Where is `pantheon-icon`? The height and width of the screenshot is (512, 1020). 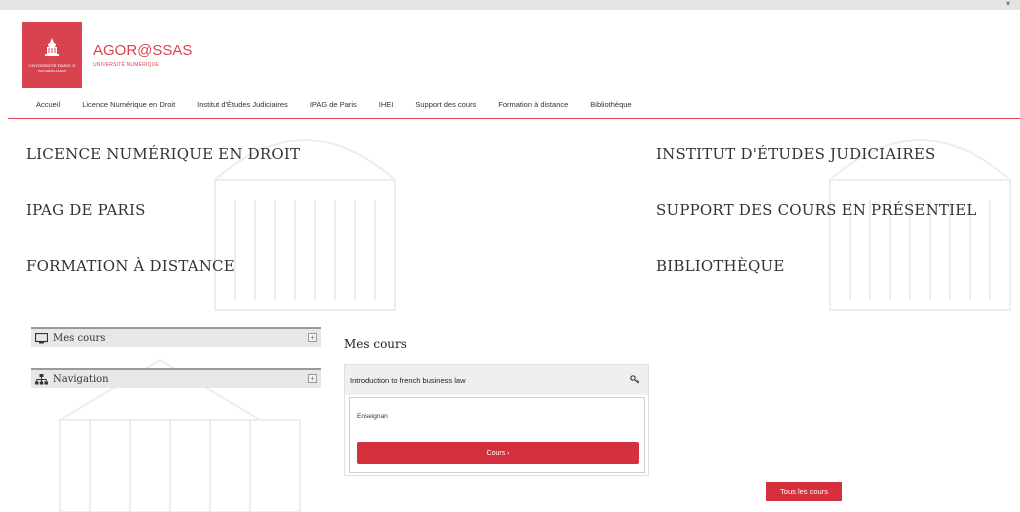 pantheon-icon is located at coordinates (52, 47).